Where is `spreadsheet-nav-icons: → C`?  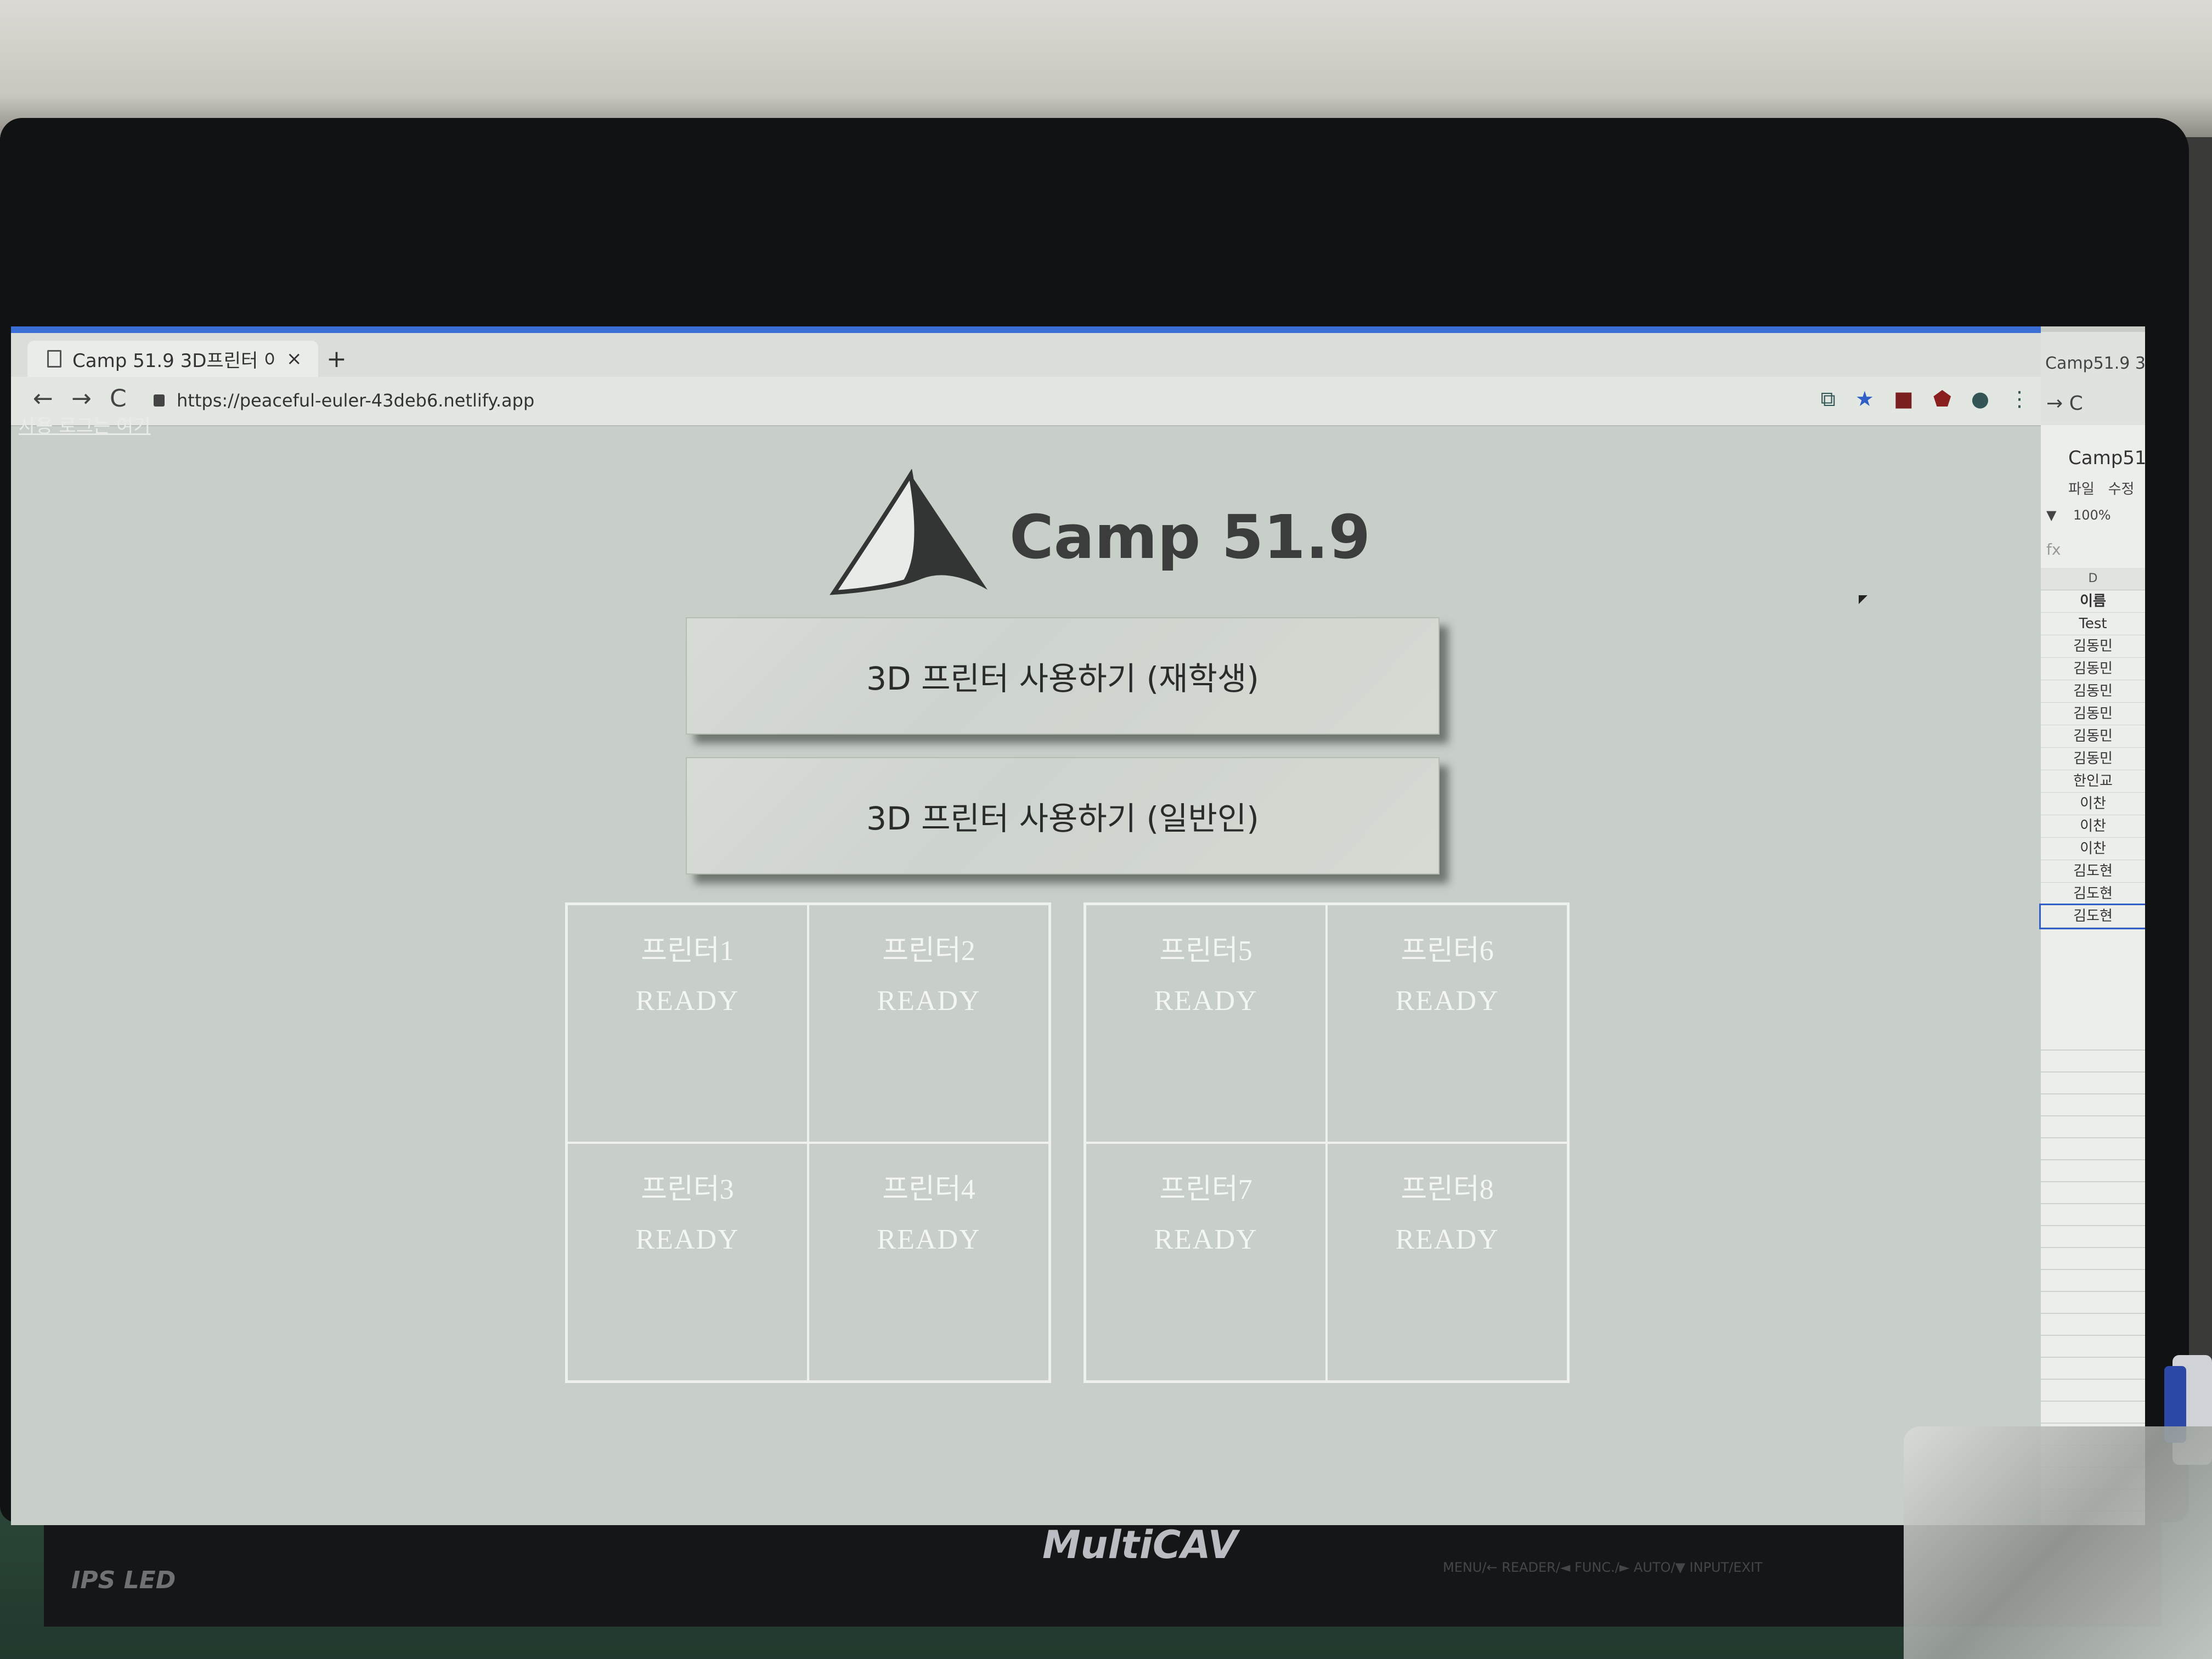
spreadsheet-nav-icons: → C is located at coordinates (2064, 404).